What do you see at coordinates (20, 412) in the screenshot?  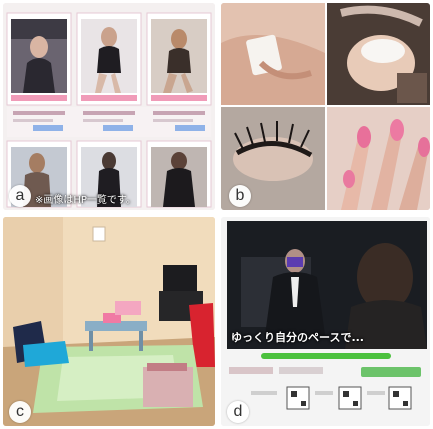 I see `panel-label-c: c` at bounding box center [20, 412].